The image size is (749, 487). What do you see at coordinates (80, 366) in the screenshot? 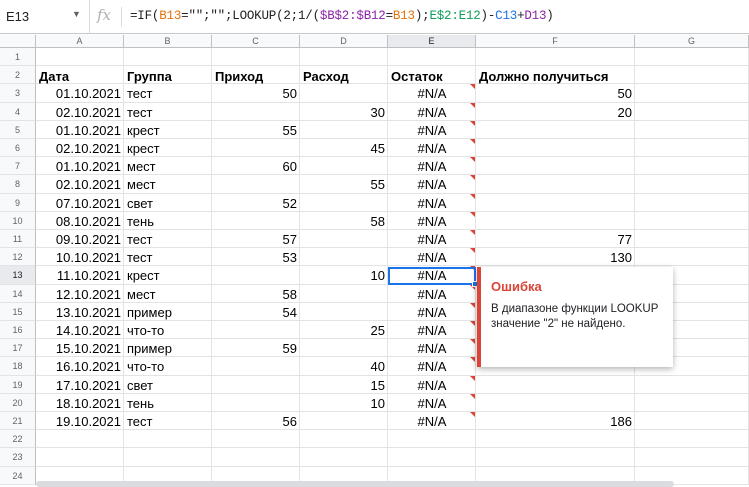
I see `date-cell: 16.10.2021` at bounding box center [80, 366].